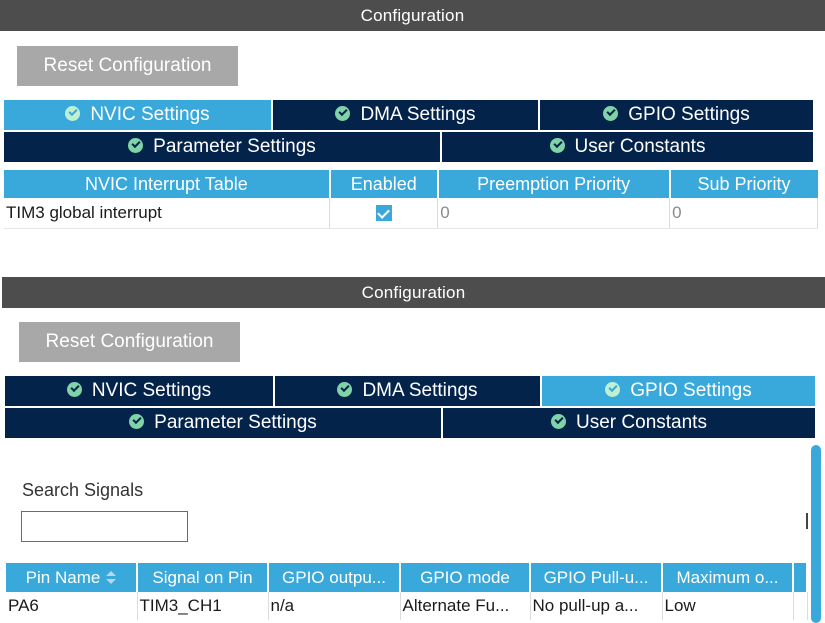 The width and height of the screenshot is (825, 623). Describe the element at coordinates (465, 577) in the screenshot. I see `column-header: GPIO mode` at that location.